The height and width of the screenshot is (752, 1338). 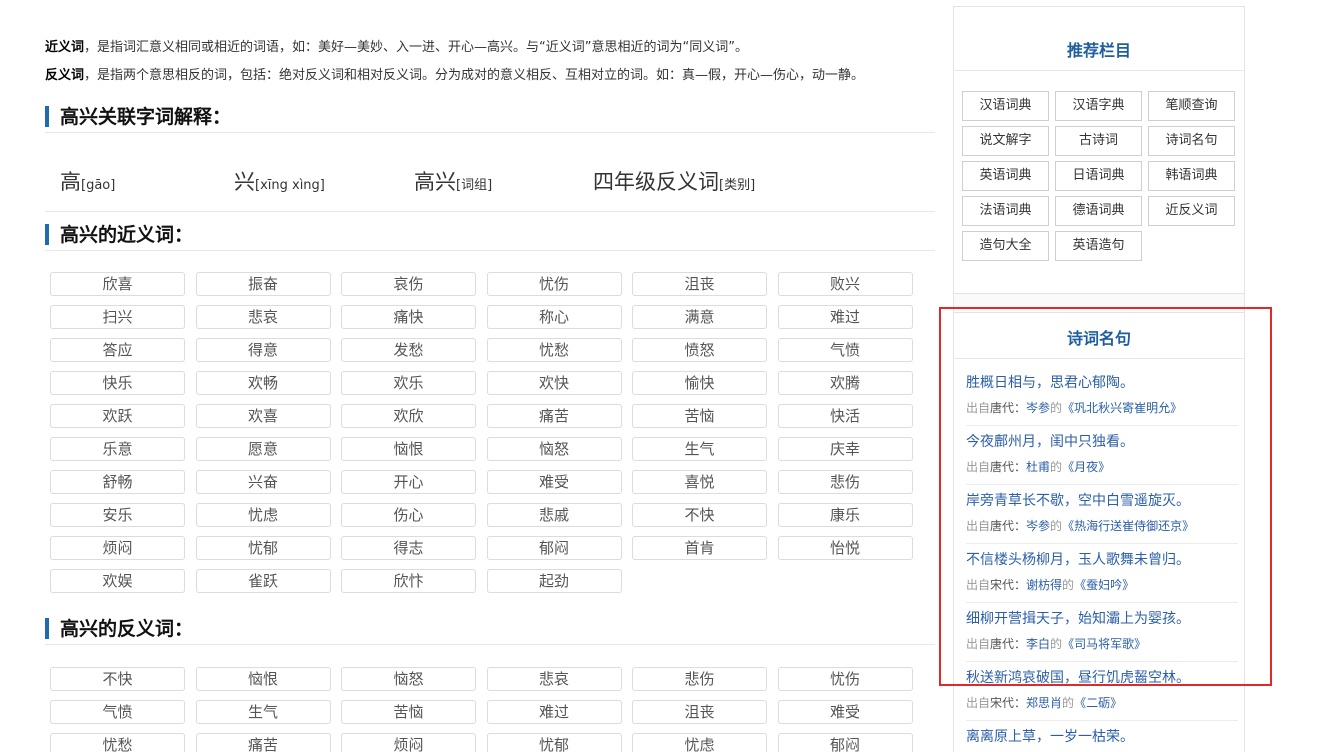 I want to click on synonym-word-link: 欣喜, so click(x=117, y=284).